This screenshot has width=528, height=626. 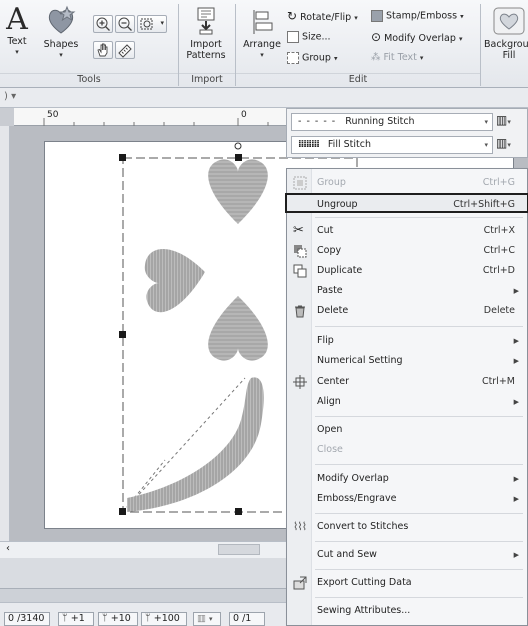 What do you see at coordinates (407, 251) in the screenshot?
I see `menu-item-copy: Copy Ctrl+C` at bounding box center [407, 251].